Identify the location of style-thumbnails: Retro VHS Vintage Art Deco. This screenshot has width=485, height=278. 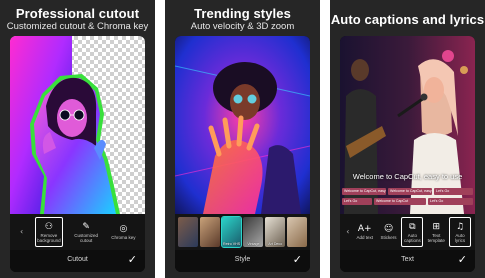
(242, 232).